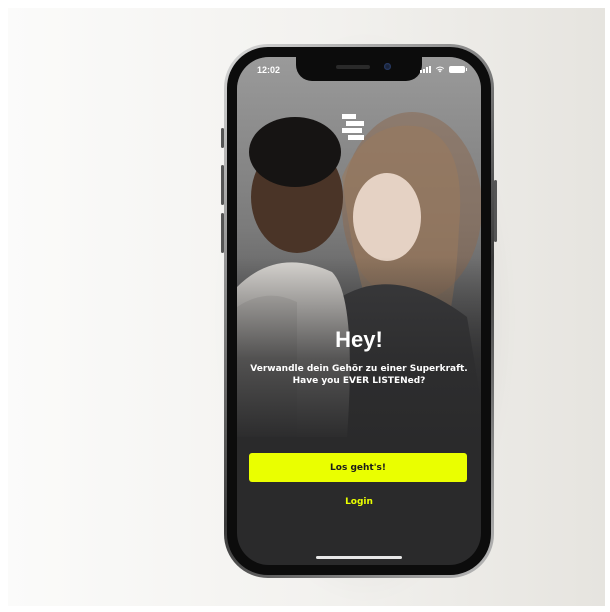 The width and height of the screenshot is (610, 612). What do you see at coordinates (269, 70) in the screenshot?
I see `status-time: 12:02` at bounding box center [269, 70].